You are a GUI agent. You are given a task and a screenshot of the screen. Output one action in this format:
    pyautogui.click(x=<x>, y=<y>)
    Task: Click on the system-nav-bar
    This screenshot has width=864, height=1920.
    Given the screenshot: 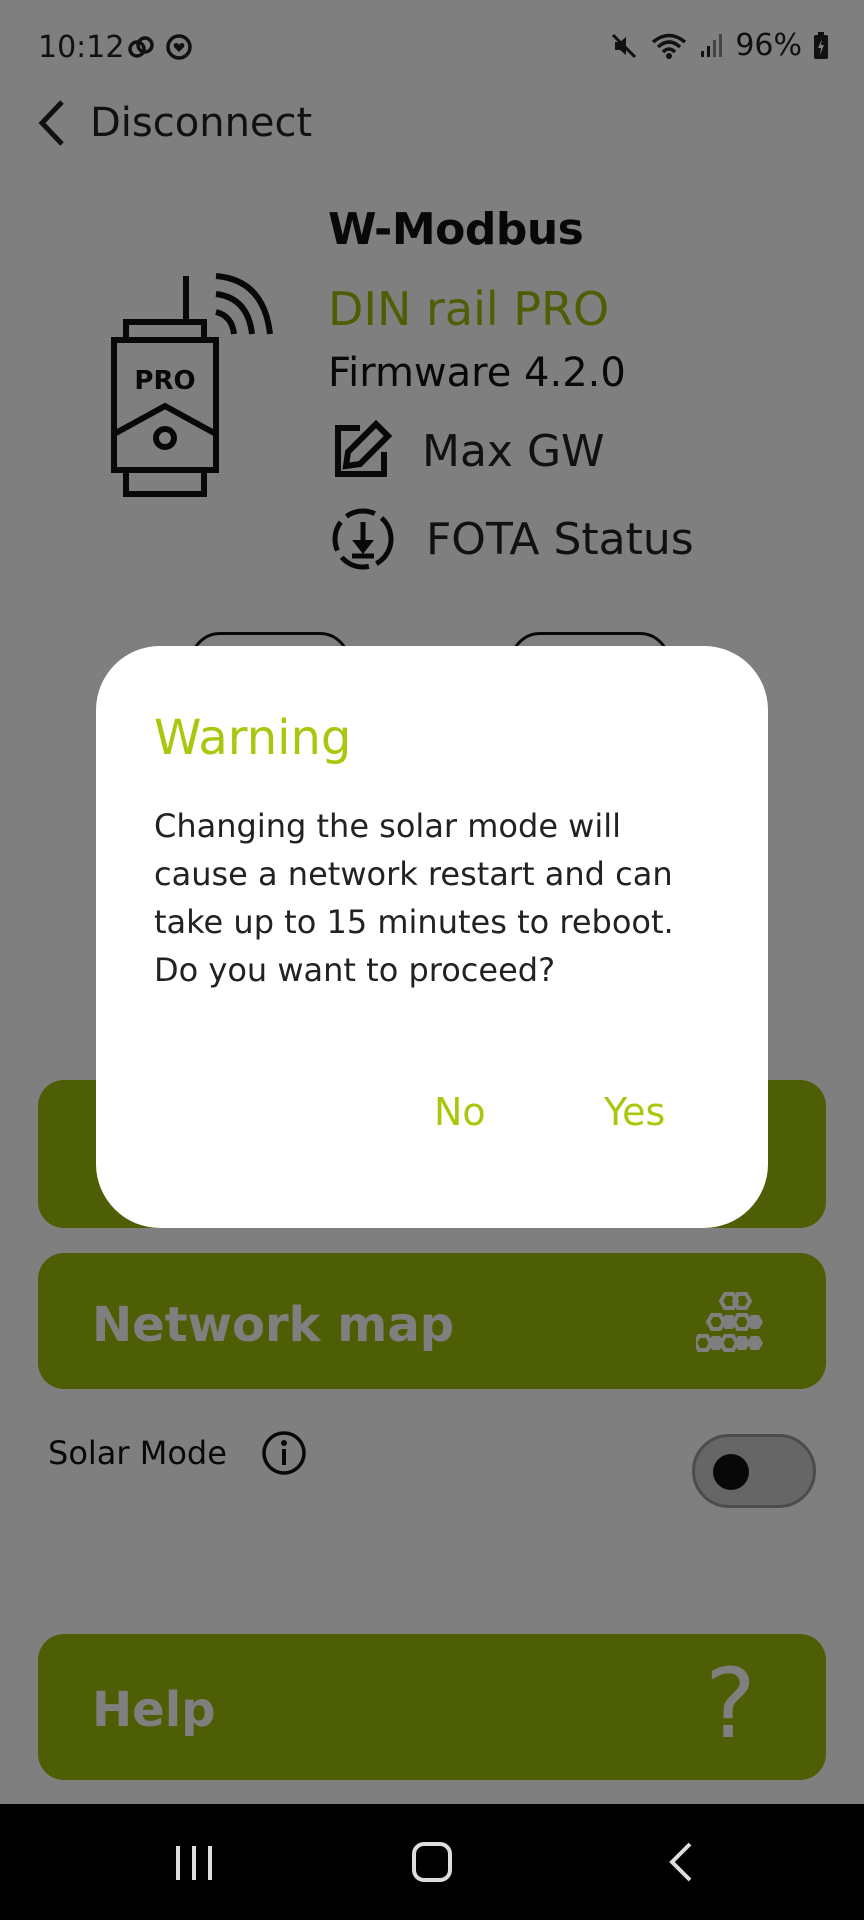 What is the action you would take?
    pyautogui.click(x=432, y=1862)
    